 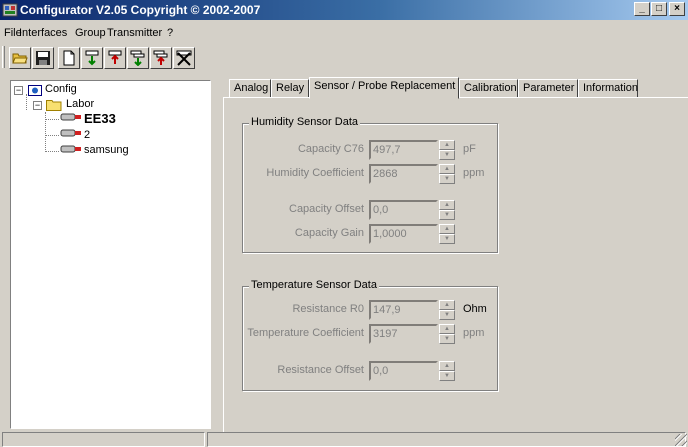 I want to click on resistance-r0-field: 147,9, so click(x=403, y=310).